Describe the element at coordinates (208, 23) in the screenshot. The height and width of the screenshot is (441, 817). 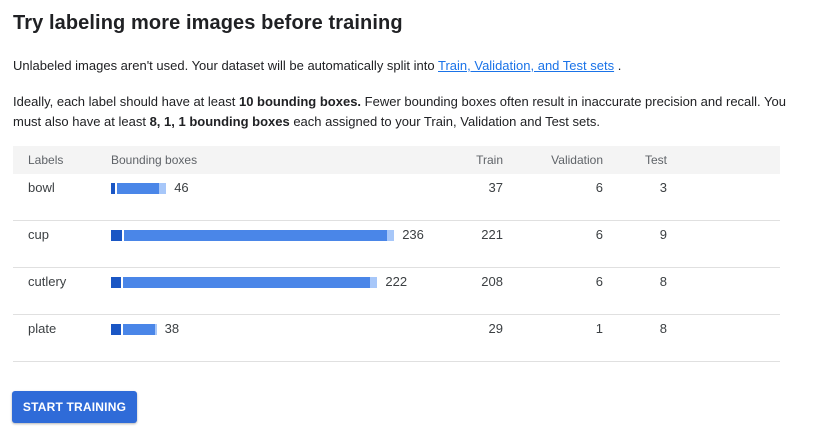
I see `page-title: Try labeling more images before training` at that location.